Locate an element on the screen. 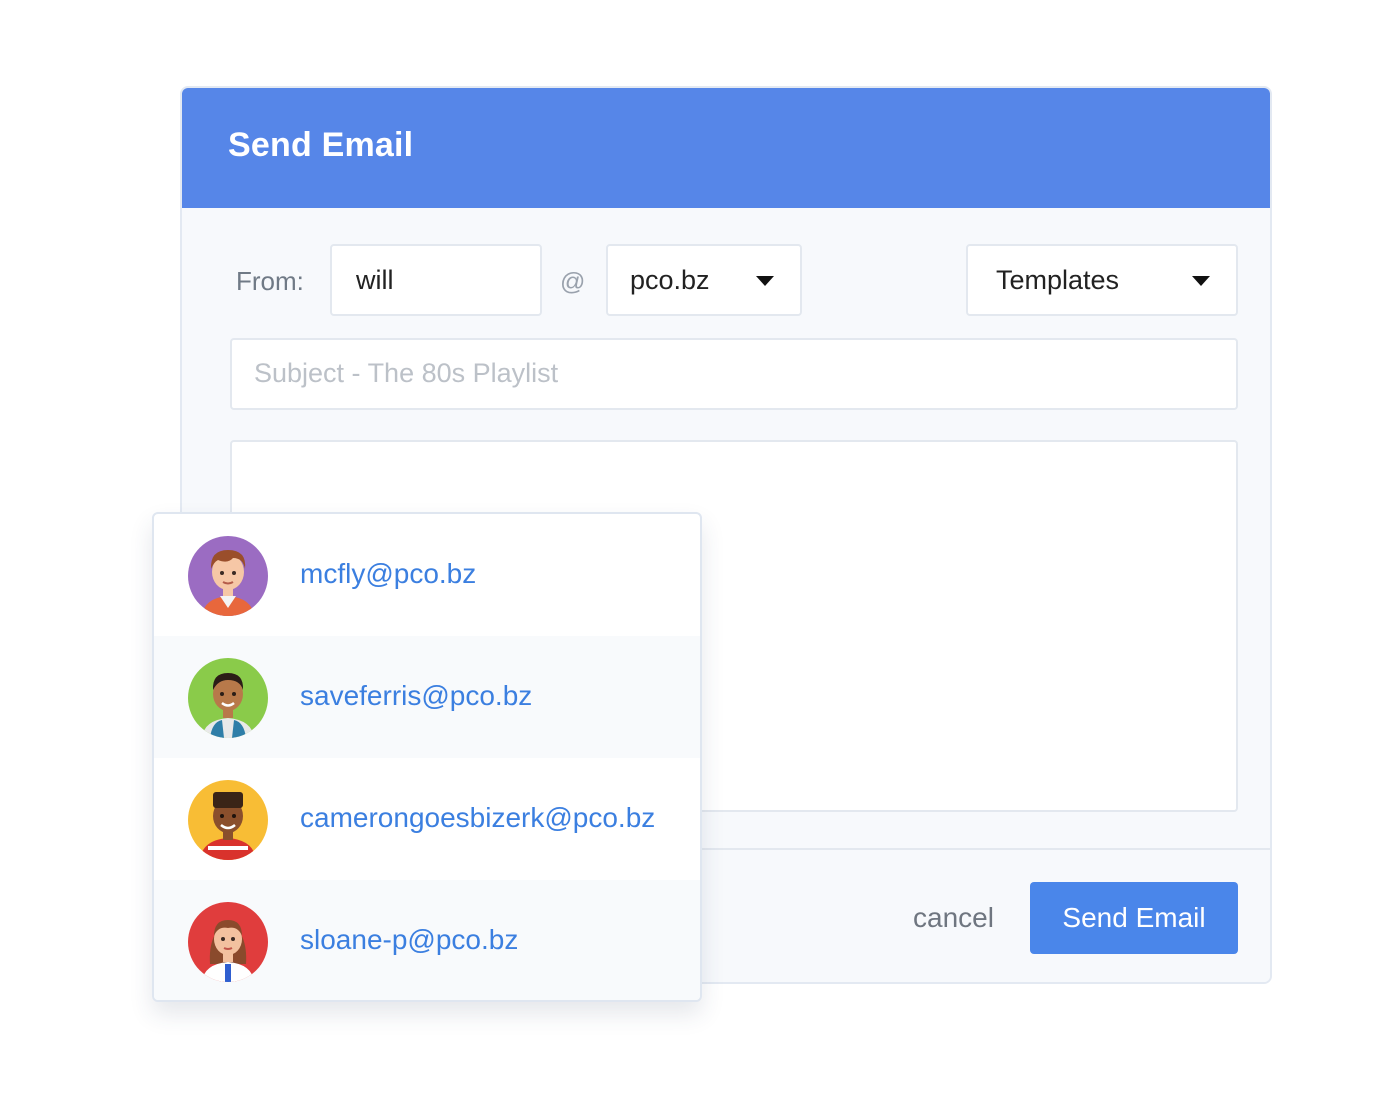  suggestion-item: mcfly@pco.bz is located at coordinates (427, 575).